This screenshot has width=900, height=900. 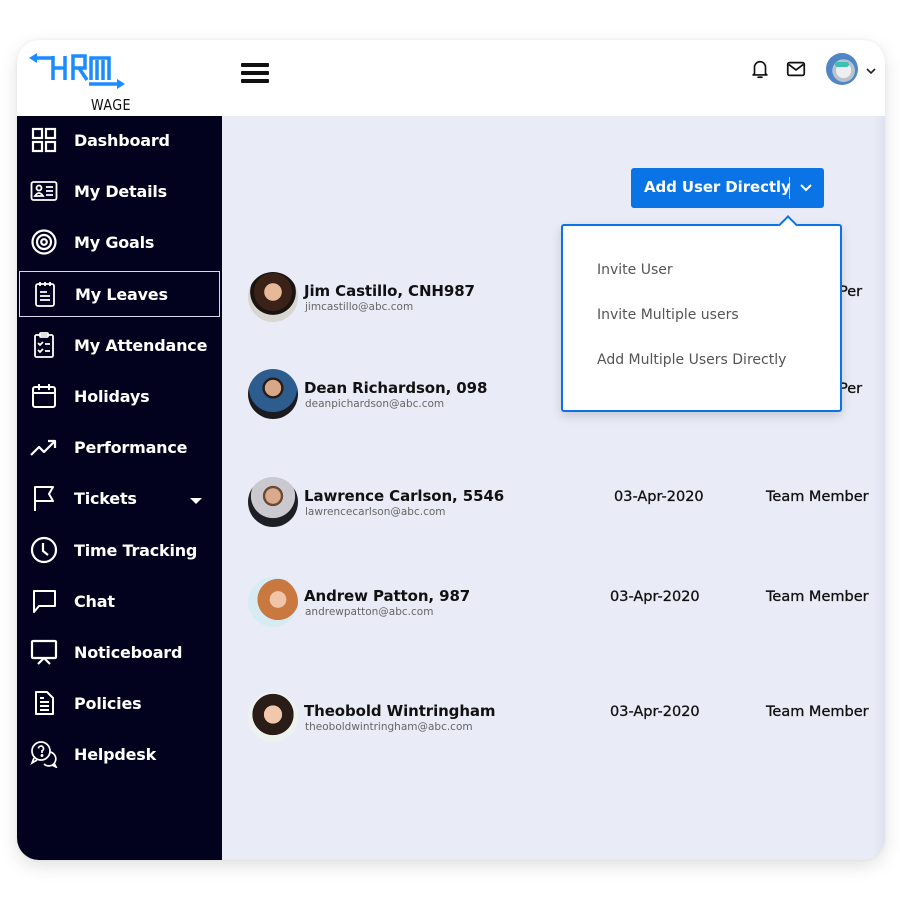 I want to click on sidebar-item-label: Time Tracking, so click(x=136, y=550).